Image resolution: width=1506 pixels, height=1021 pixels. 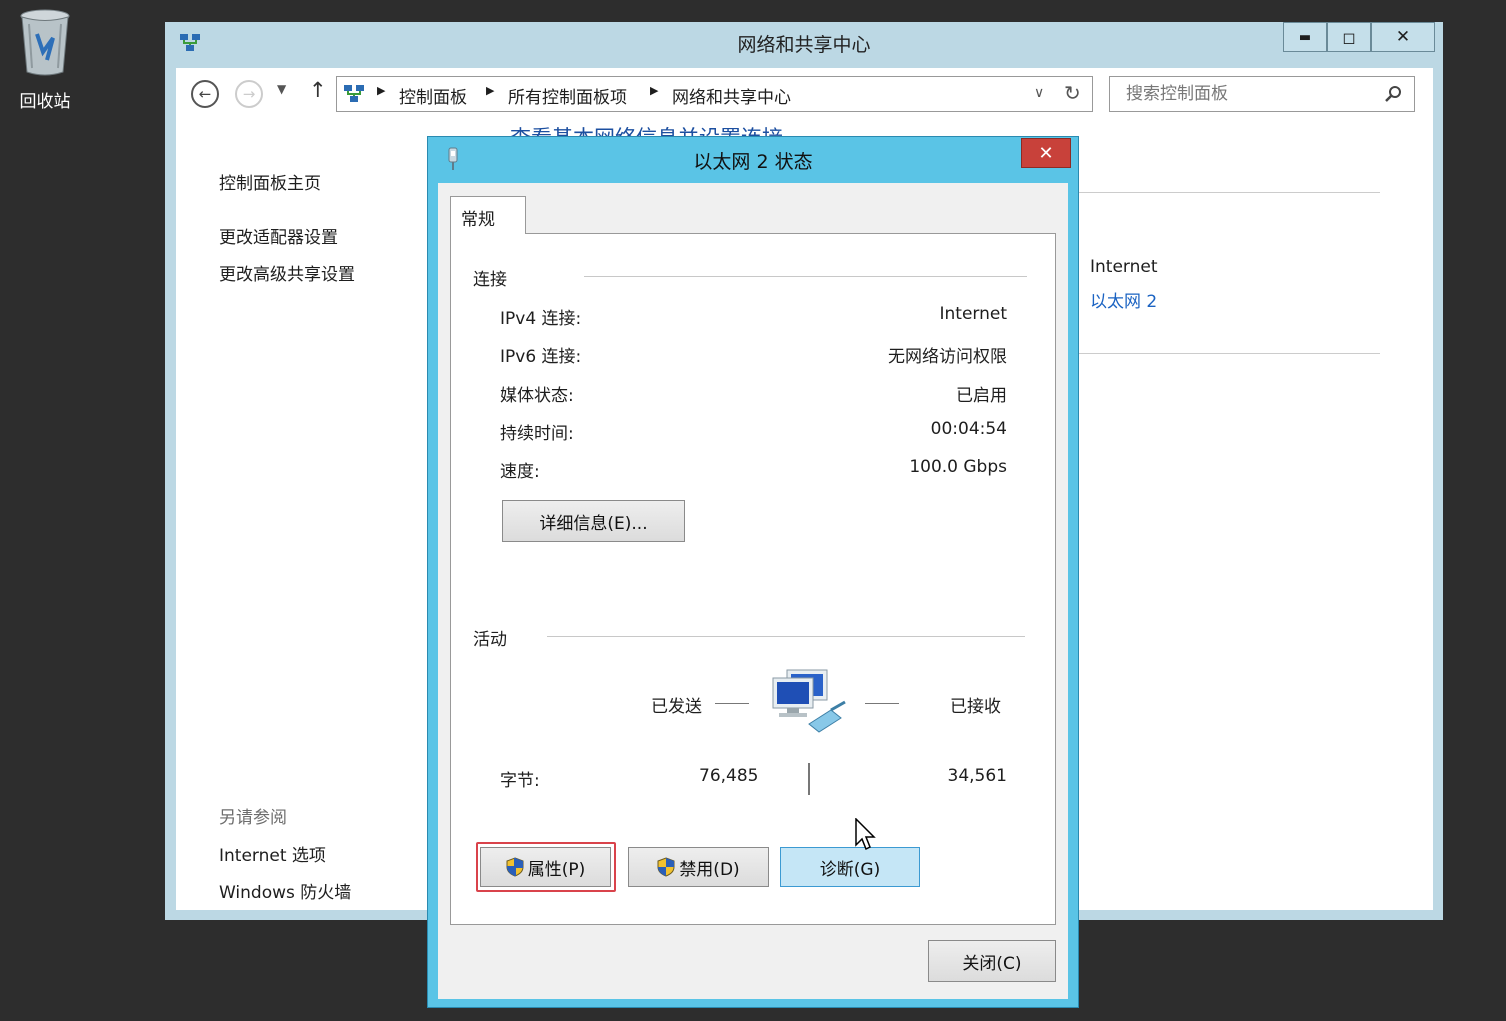 I want to click on minimize-button: ▬, so click(x=1305, y=37).